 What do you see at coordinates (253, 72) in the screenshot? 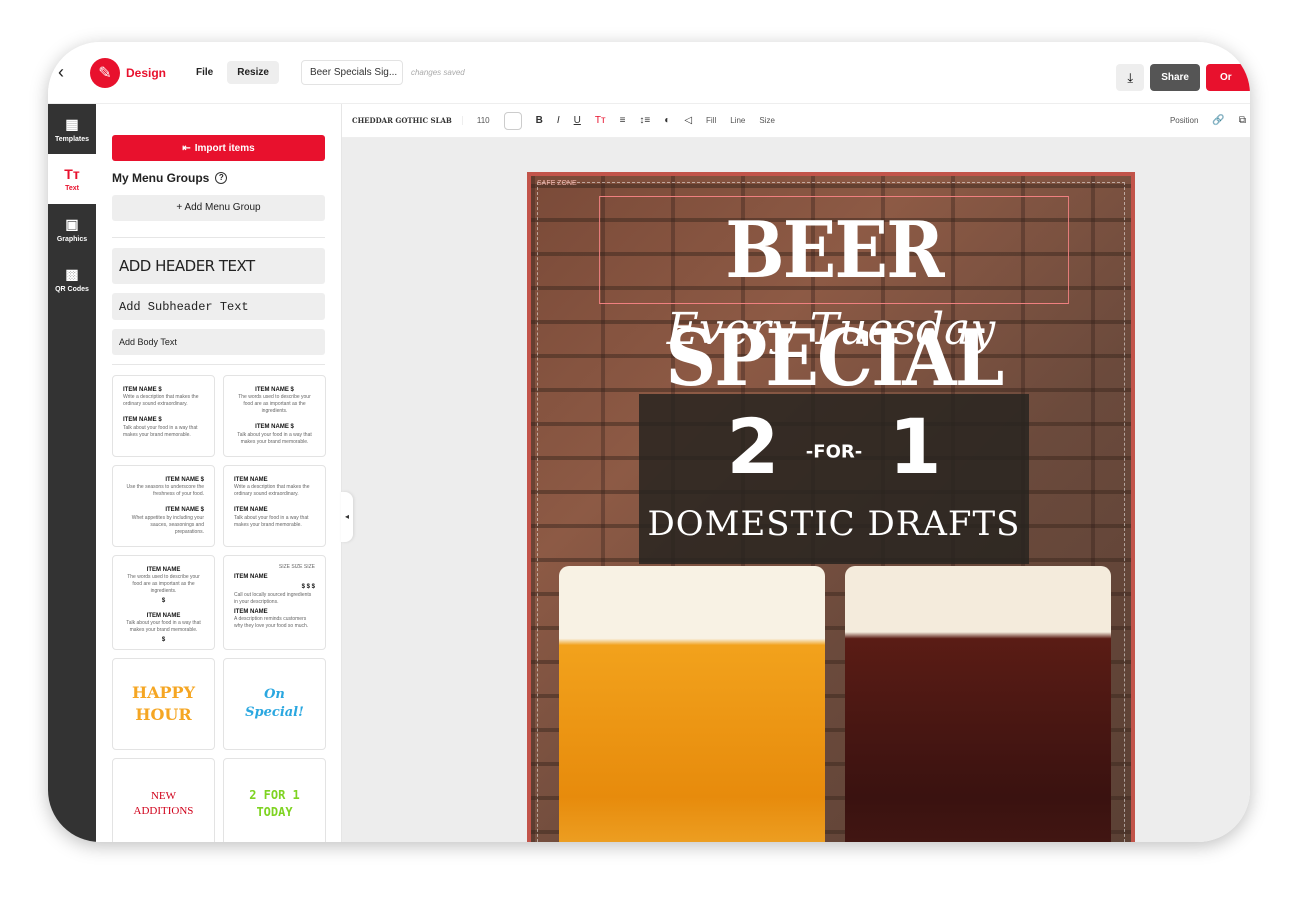
I see `resize-button: Resize` at bounding box center [253, 72].